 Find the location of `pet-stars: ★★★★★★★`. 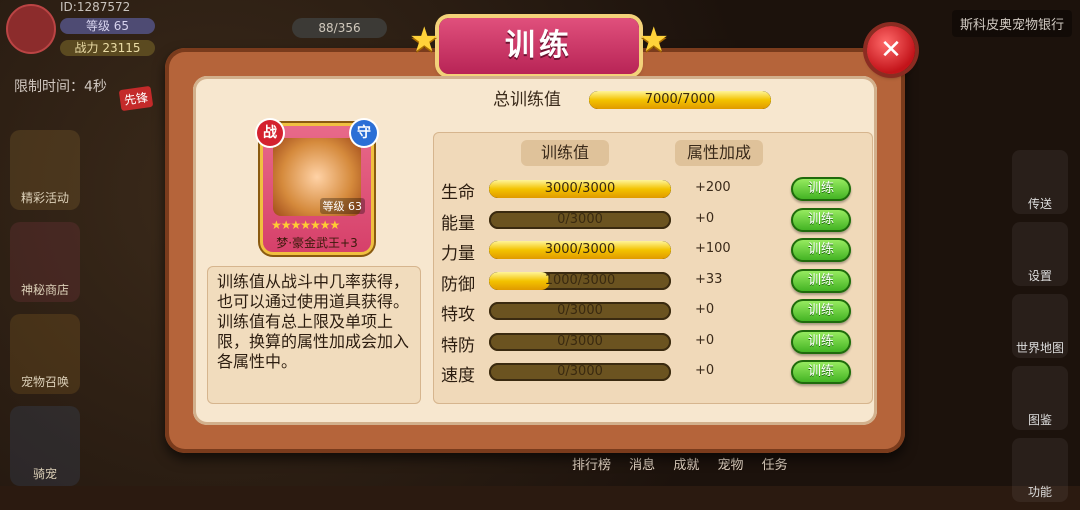

pet-stars: ★★★★★★★ is located at coordinates (305, 225).